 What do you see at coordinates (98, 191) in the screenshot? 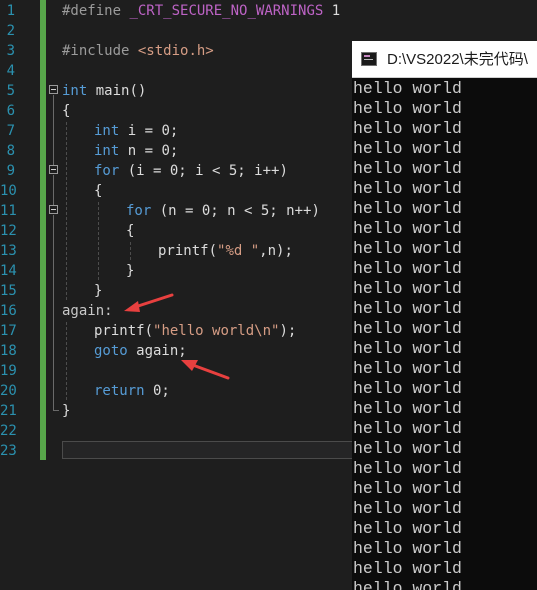
I see `code-line-10: {` at bounding box center [98, 191].